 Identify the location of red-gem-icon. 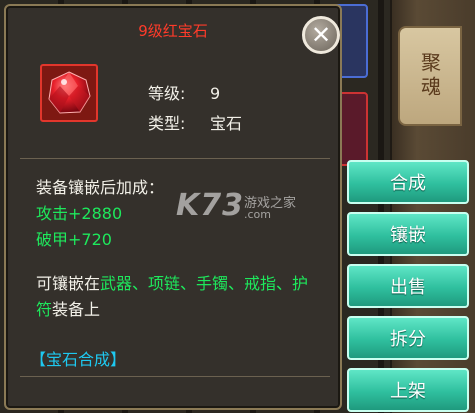
(69, 92).